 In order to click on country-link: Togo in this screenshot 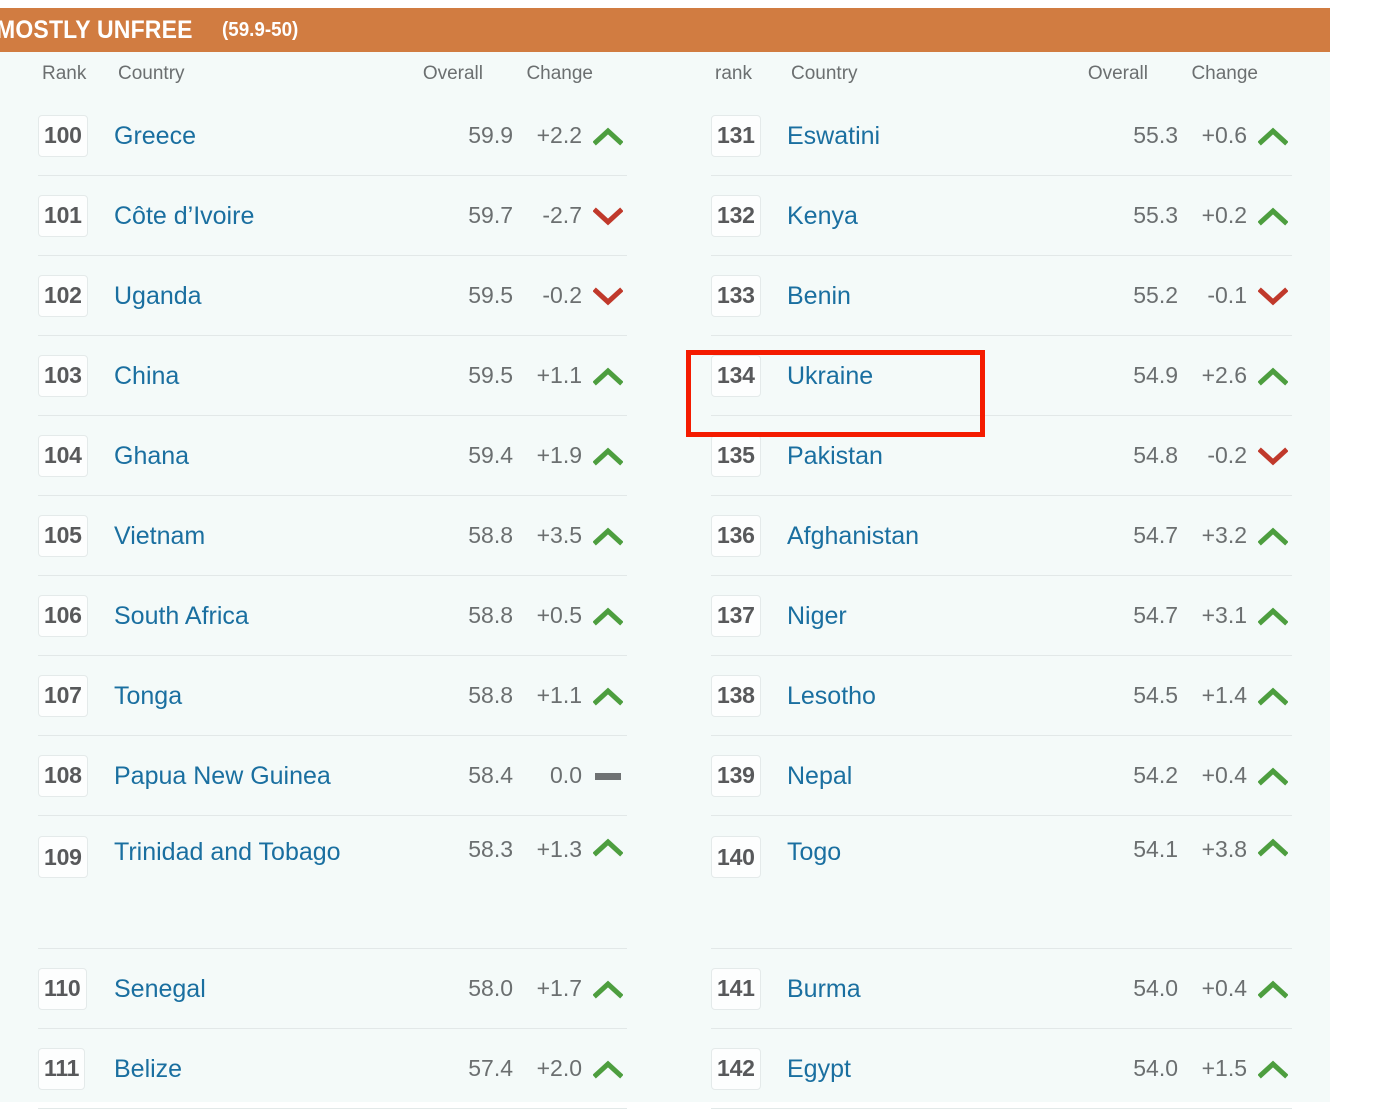, I will do `click(814, 852)`.